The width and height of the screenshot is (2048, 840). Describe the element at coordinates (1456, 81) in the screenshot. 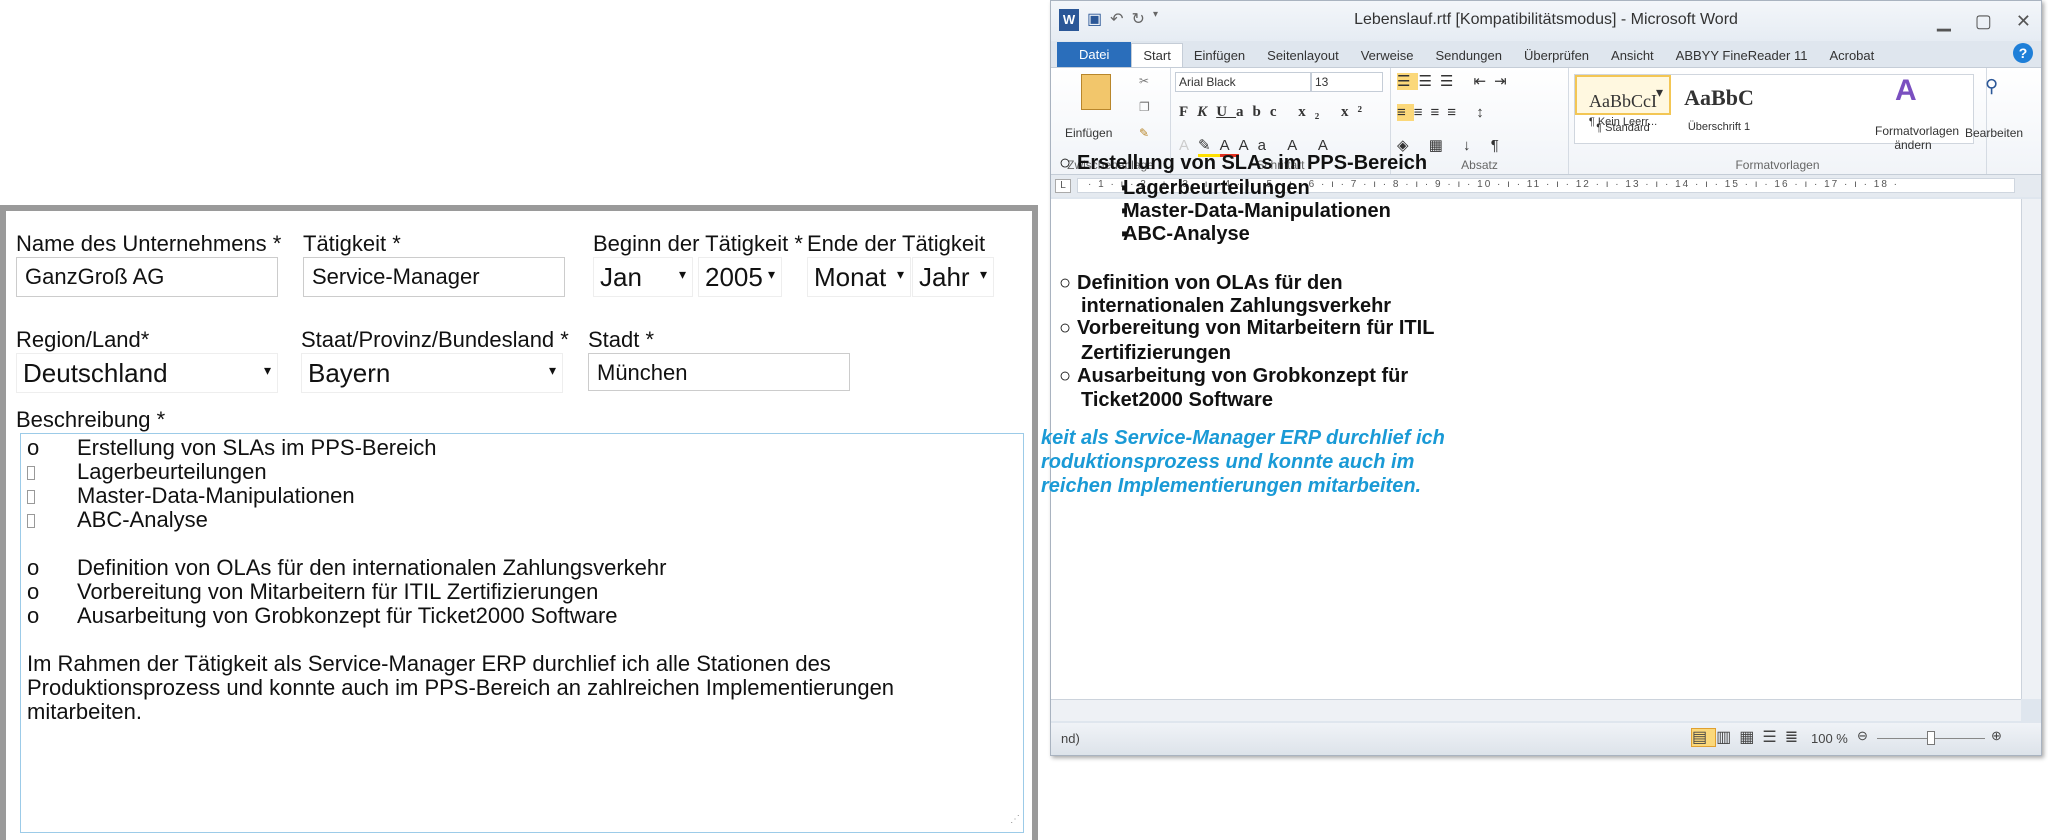

I see `list-buttons: ☰☰☰ ⇤⇥` at that location.